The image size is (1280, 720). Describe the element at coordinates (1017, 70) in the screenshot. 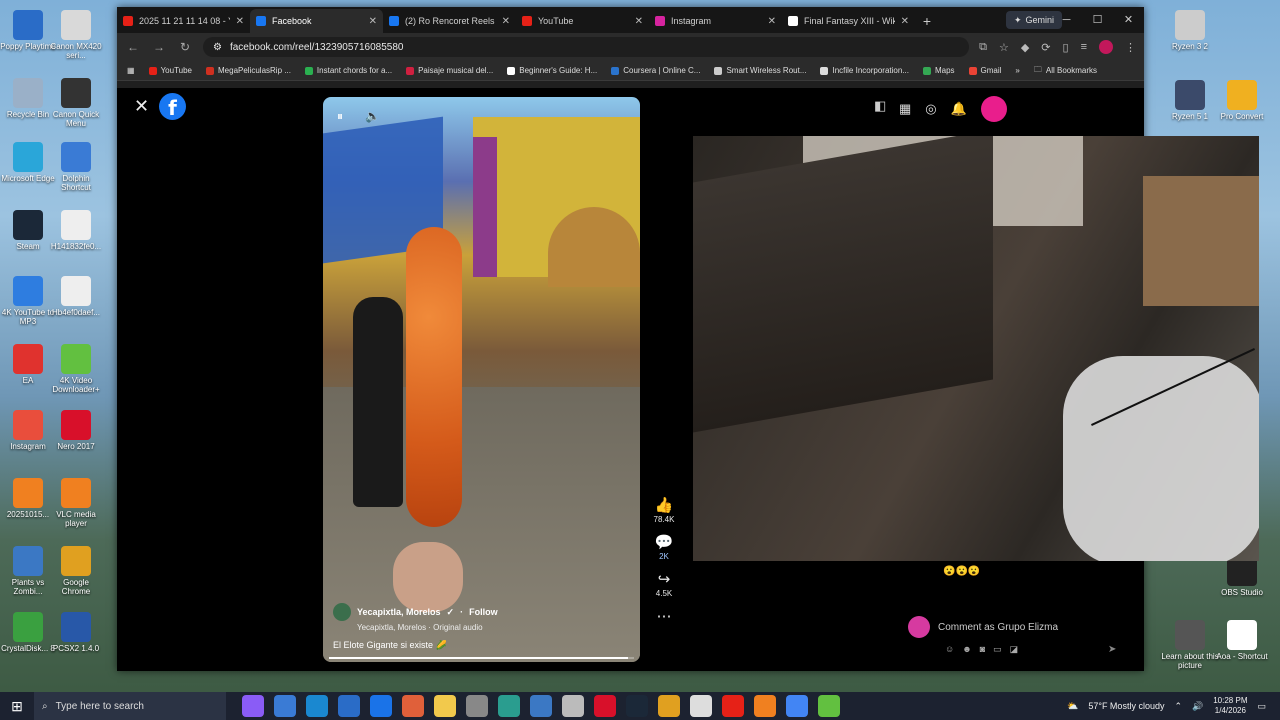

I see `bookmarks-overflow-icon: »` at that location.